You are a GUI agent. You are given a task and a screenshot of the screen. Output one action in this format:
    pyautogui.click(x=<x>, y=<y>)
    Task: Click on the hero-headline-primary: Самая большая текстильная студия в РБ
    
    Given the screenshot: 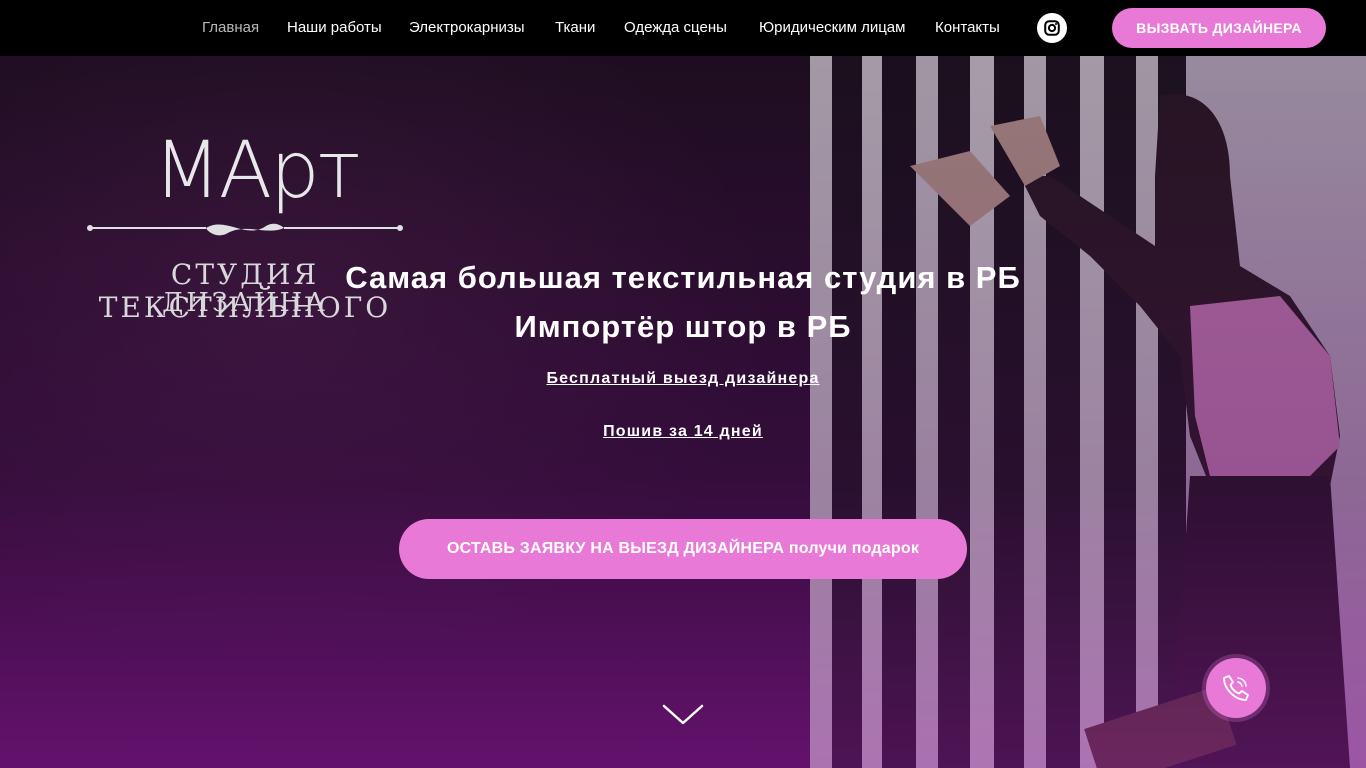 What is the action you would take?
    pyautogui.click(x=683, y=277)
    